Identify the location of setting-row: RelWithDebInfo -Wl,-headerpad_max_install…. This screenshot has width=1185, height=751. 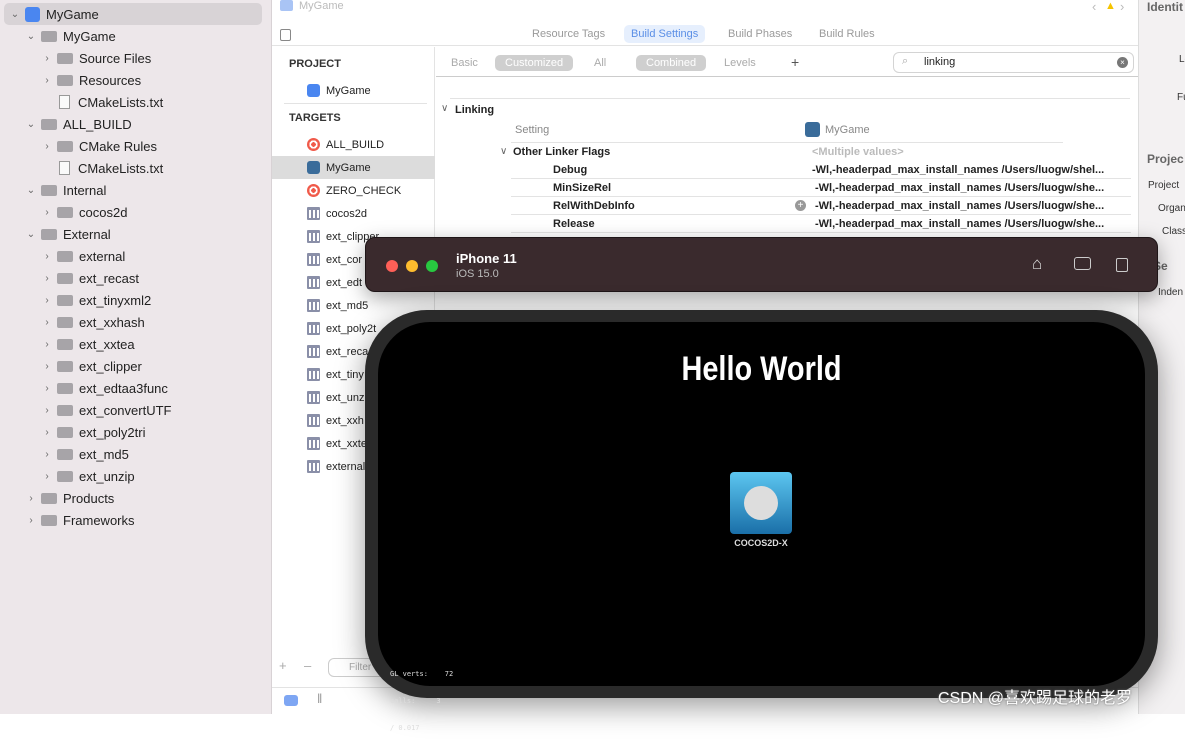
(821, 206).